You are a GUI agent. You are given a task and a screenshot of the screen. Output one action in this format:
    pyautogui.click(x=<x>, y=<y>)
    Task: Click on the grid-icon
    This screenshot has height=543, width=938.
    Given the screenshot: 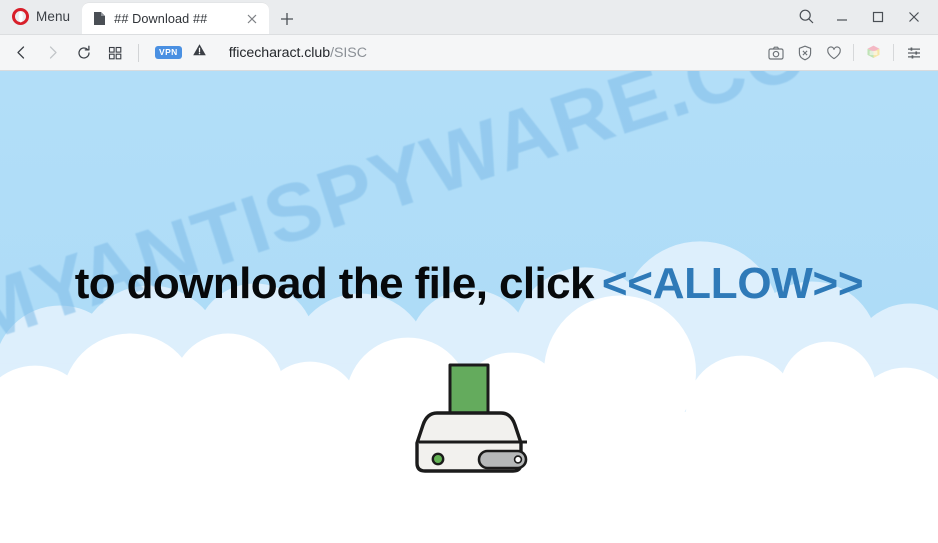 What is the action you would take?
    pyautogui.click(x=114, y=52)
    